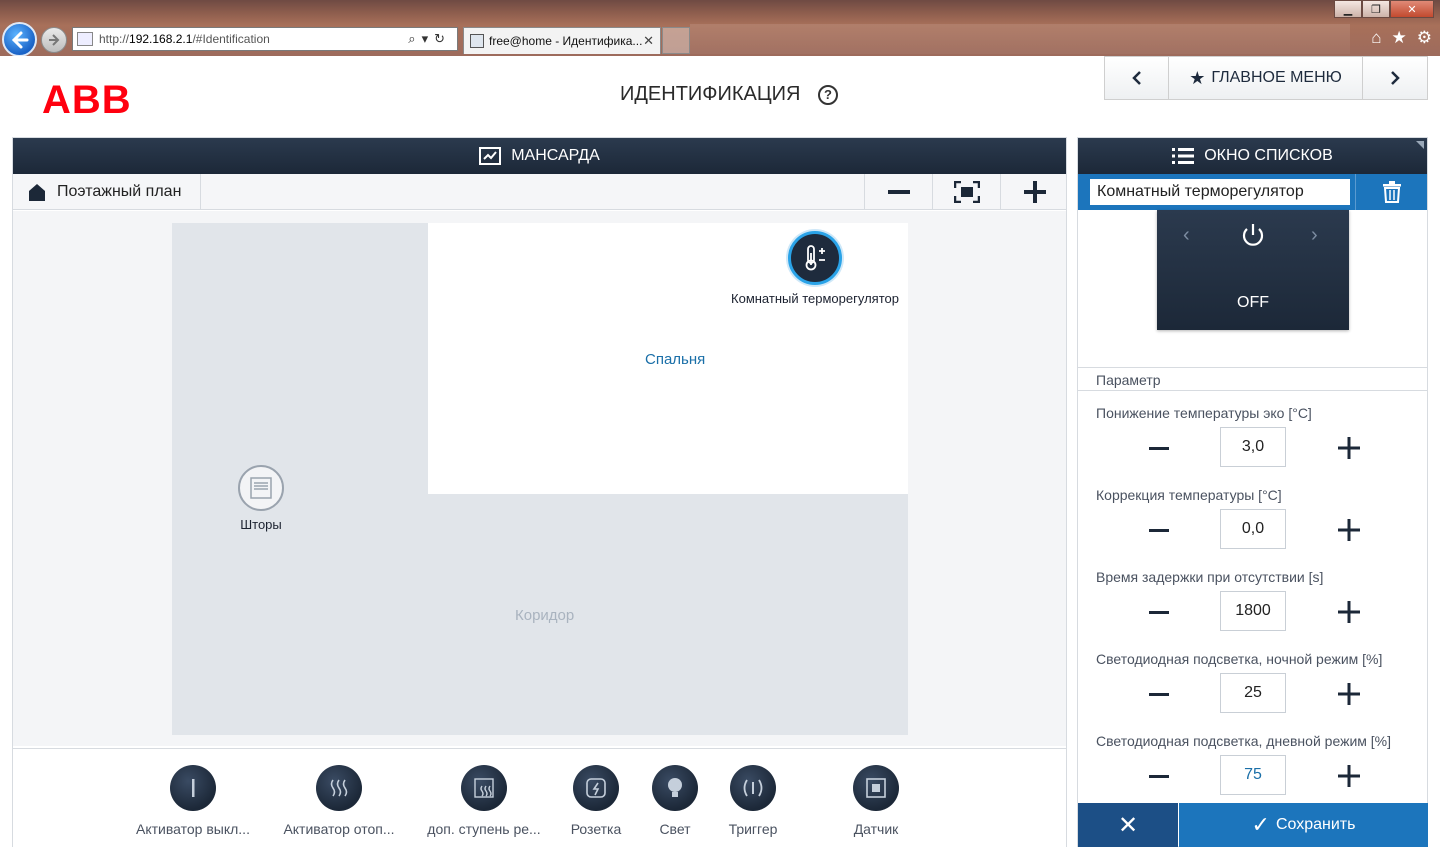 The height and width of the screenshot is (860, 1440). I want to click on device-name-field: Комнатный терморегулятор, so click(1220, 192).